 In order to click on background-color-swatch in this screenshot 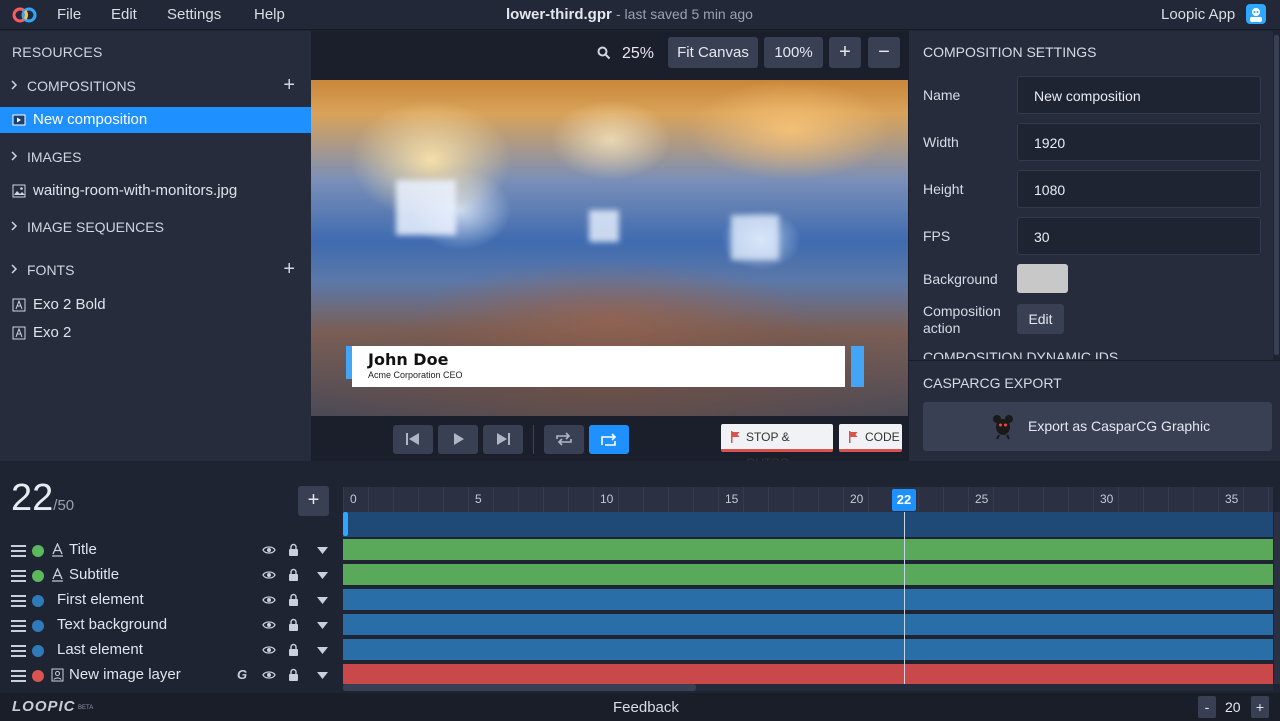, I will do `click(1042, 278)`.